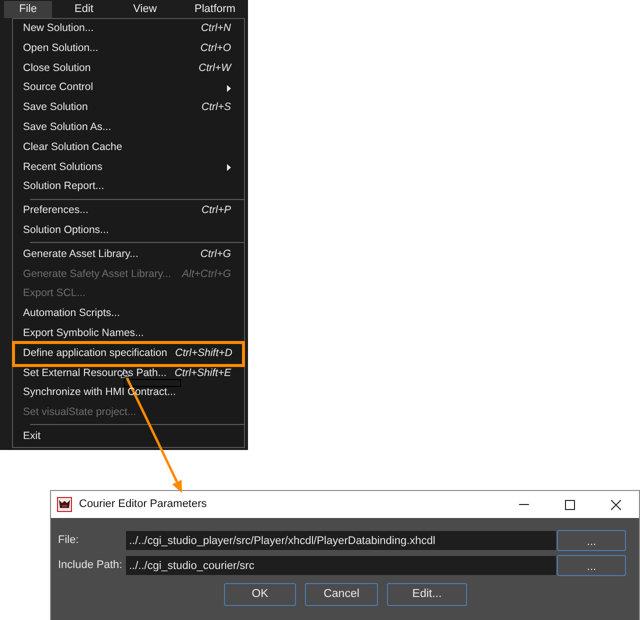  Describe the element at coordinates (215, 9) in the screenshot. I see `menubar-item: Platform` at that location.